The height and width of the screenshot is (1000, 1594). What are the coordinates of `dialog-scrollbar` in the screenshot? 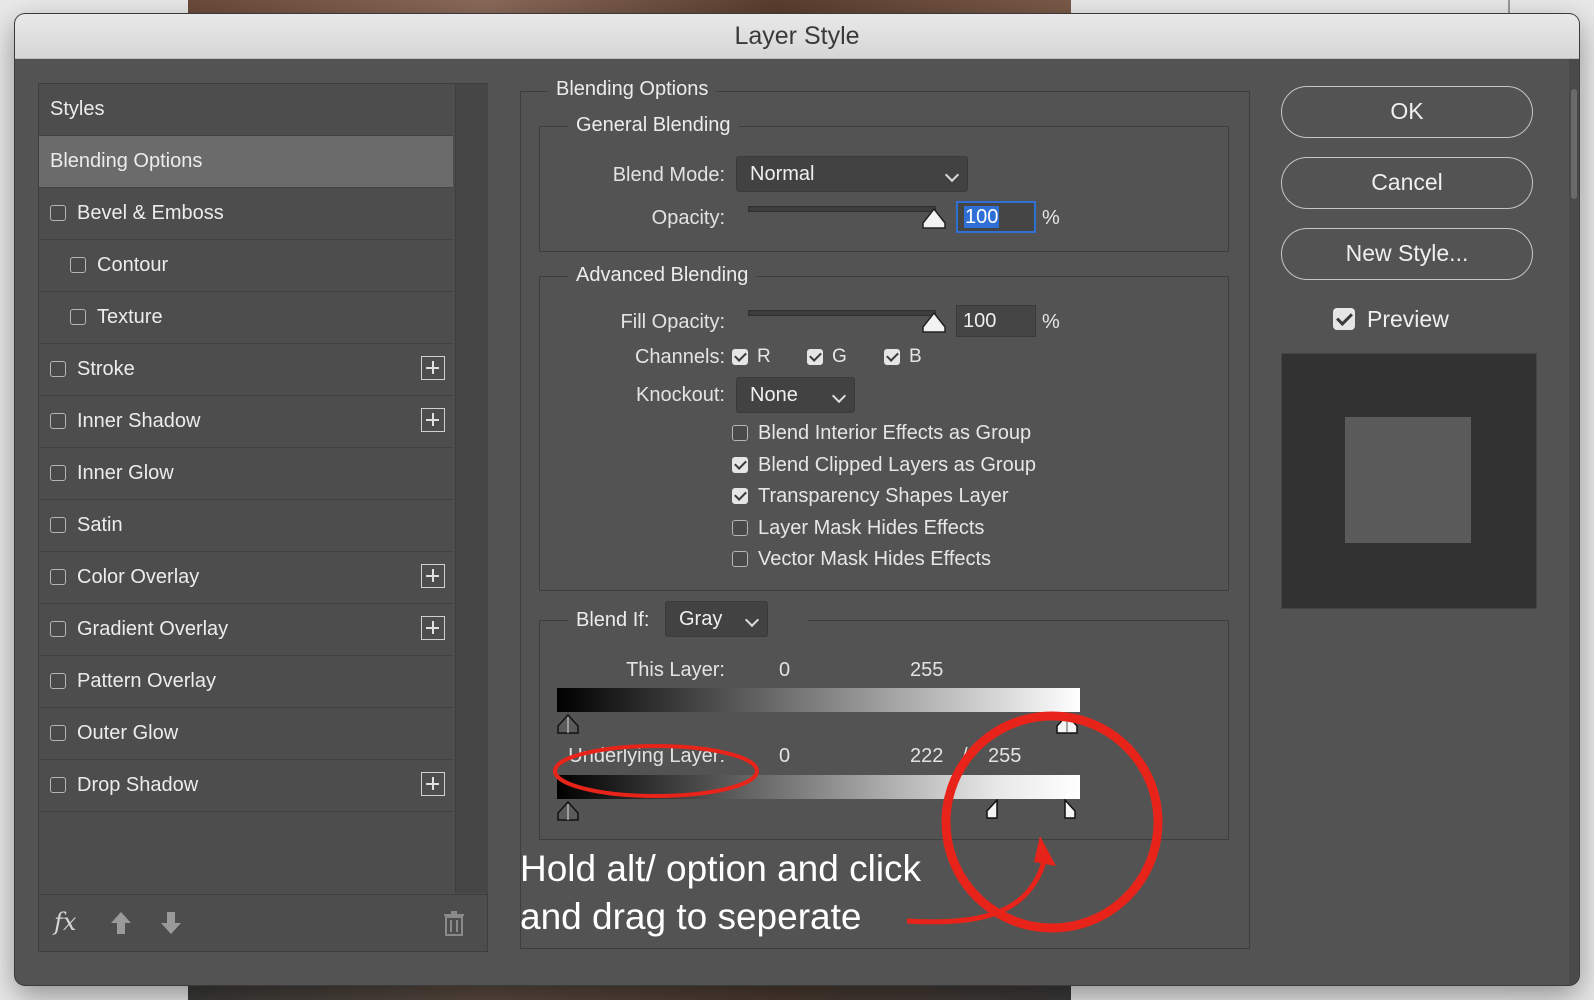 It's located at (1574, 522).